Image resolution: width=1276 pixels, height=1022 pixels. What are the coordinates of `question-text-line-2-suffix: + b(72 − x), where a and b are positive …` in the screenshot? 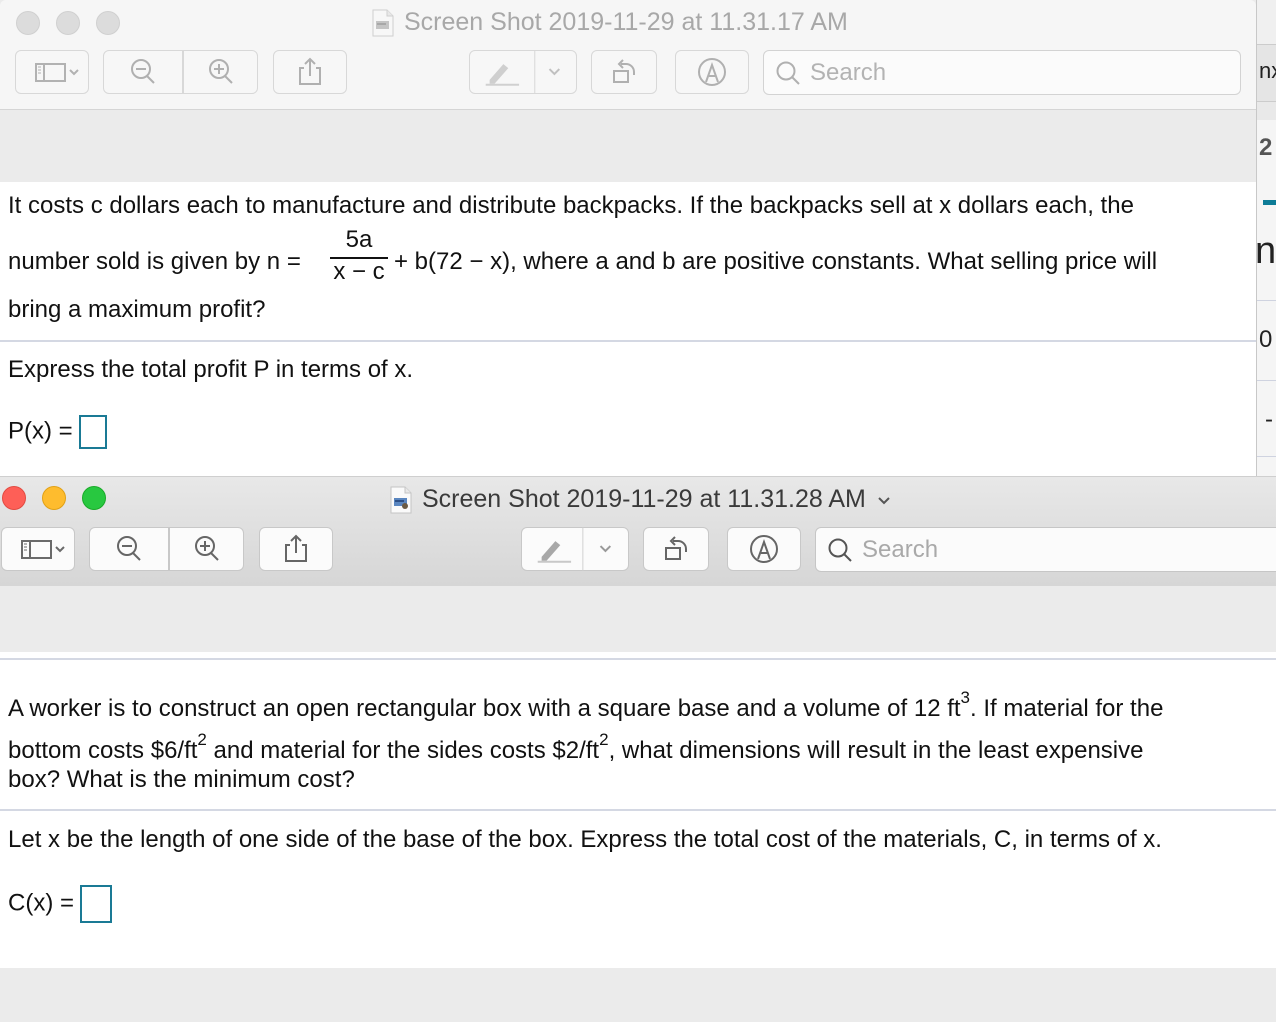 It's located at (776, 261).